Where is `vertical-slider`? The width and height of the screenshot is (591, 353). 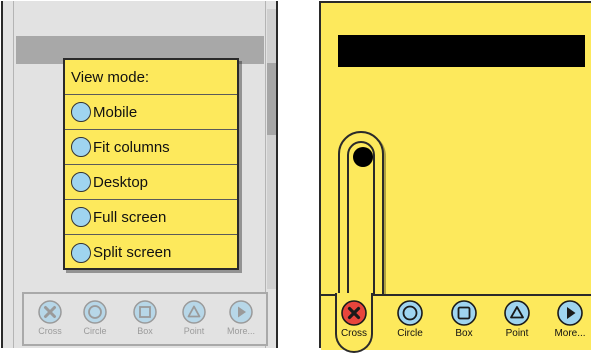 vertical-slider is located at coordinates (361, 225).